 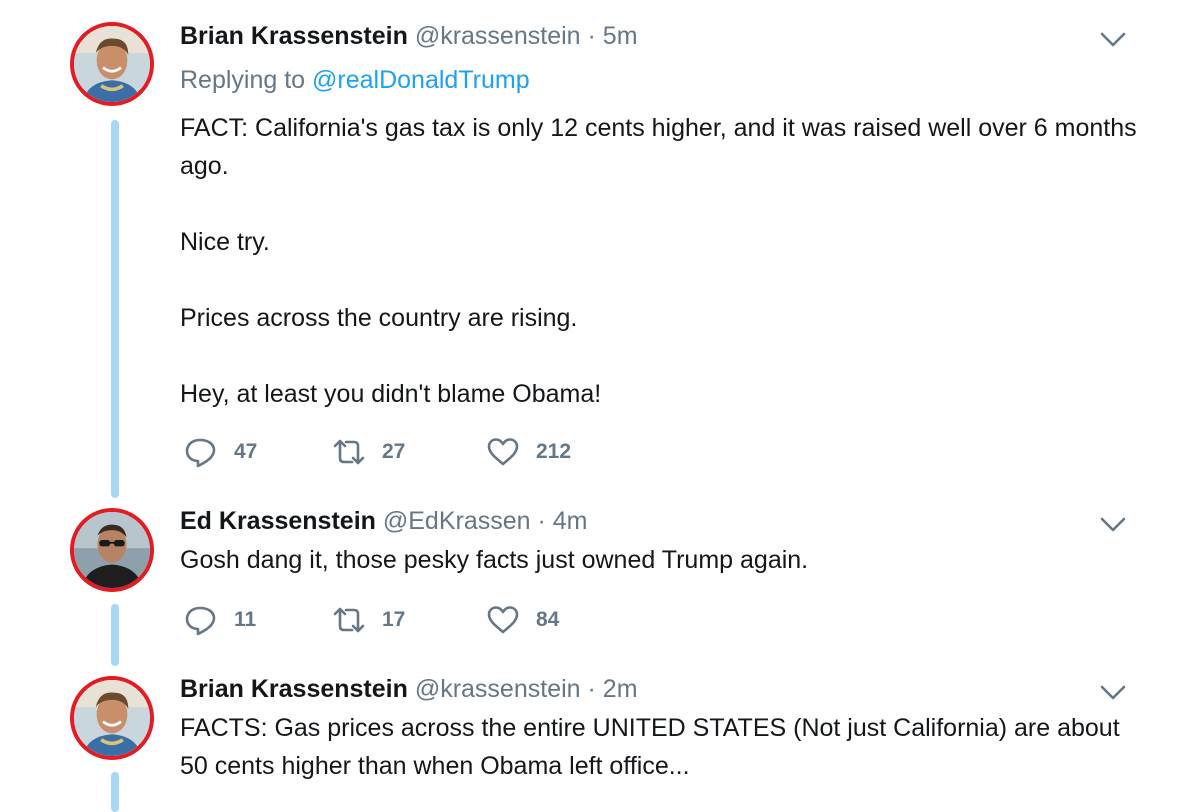 What do you see at coordinates (220, 452) in the screenshot?
I see `reply-button: 47` at bounding box center [220, 452].